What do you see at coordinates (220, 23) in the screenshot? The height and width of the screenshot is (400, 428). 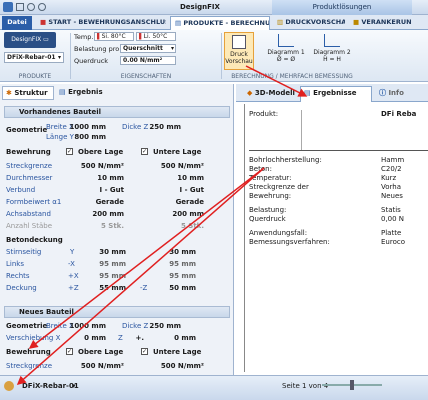 I see `tab-produkte: ▤ PRODUKTE - BERECHNUNG` at bounding box center [220, 23].